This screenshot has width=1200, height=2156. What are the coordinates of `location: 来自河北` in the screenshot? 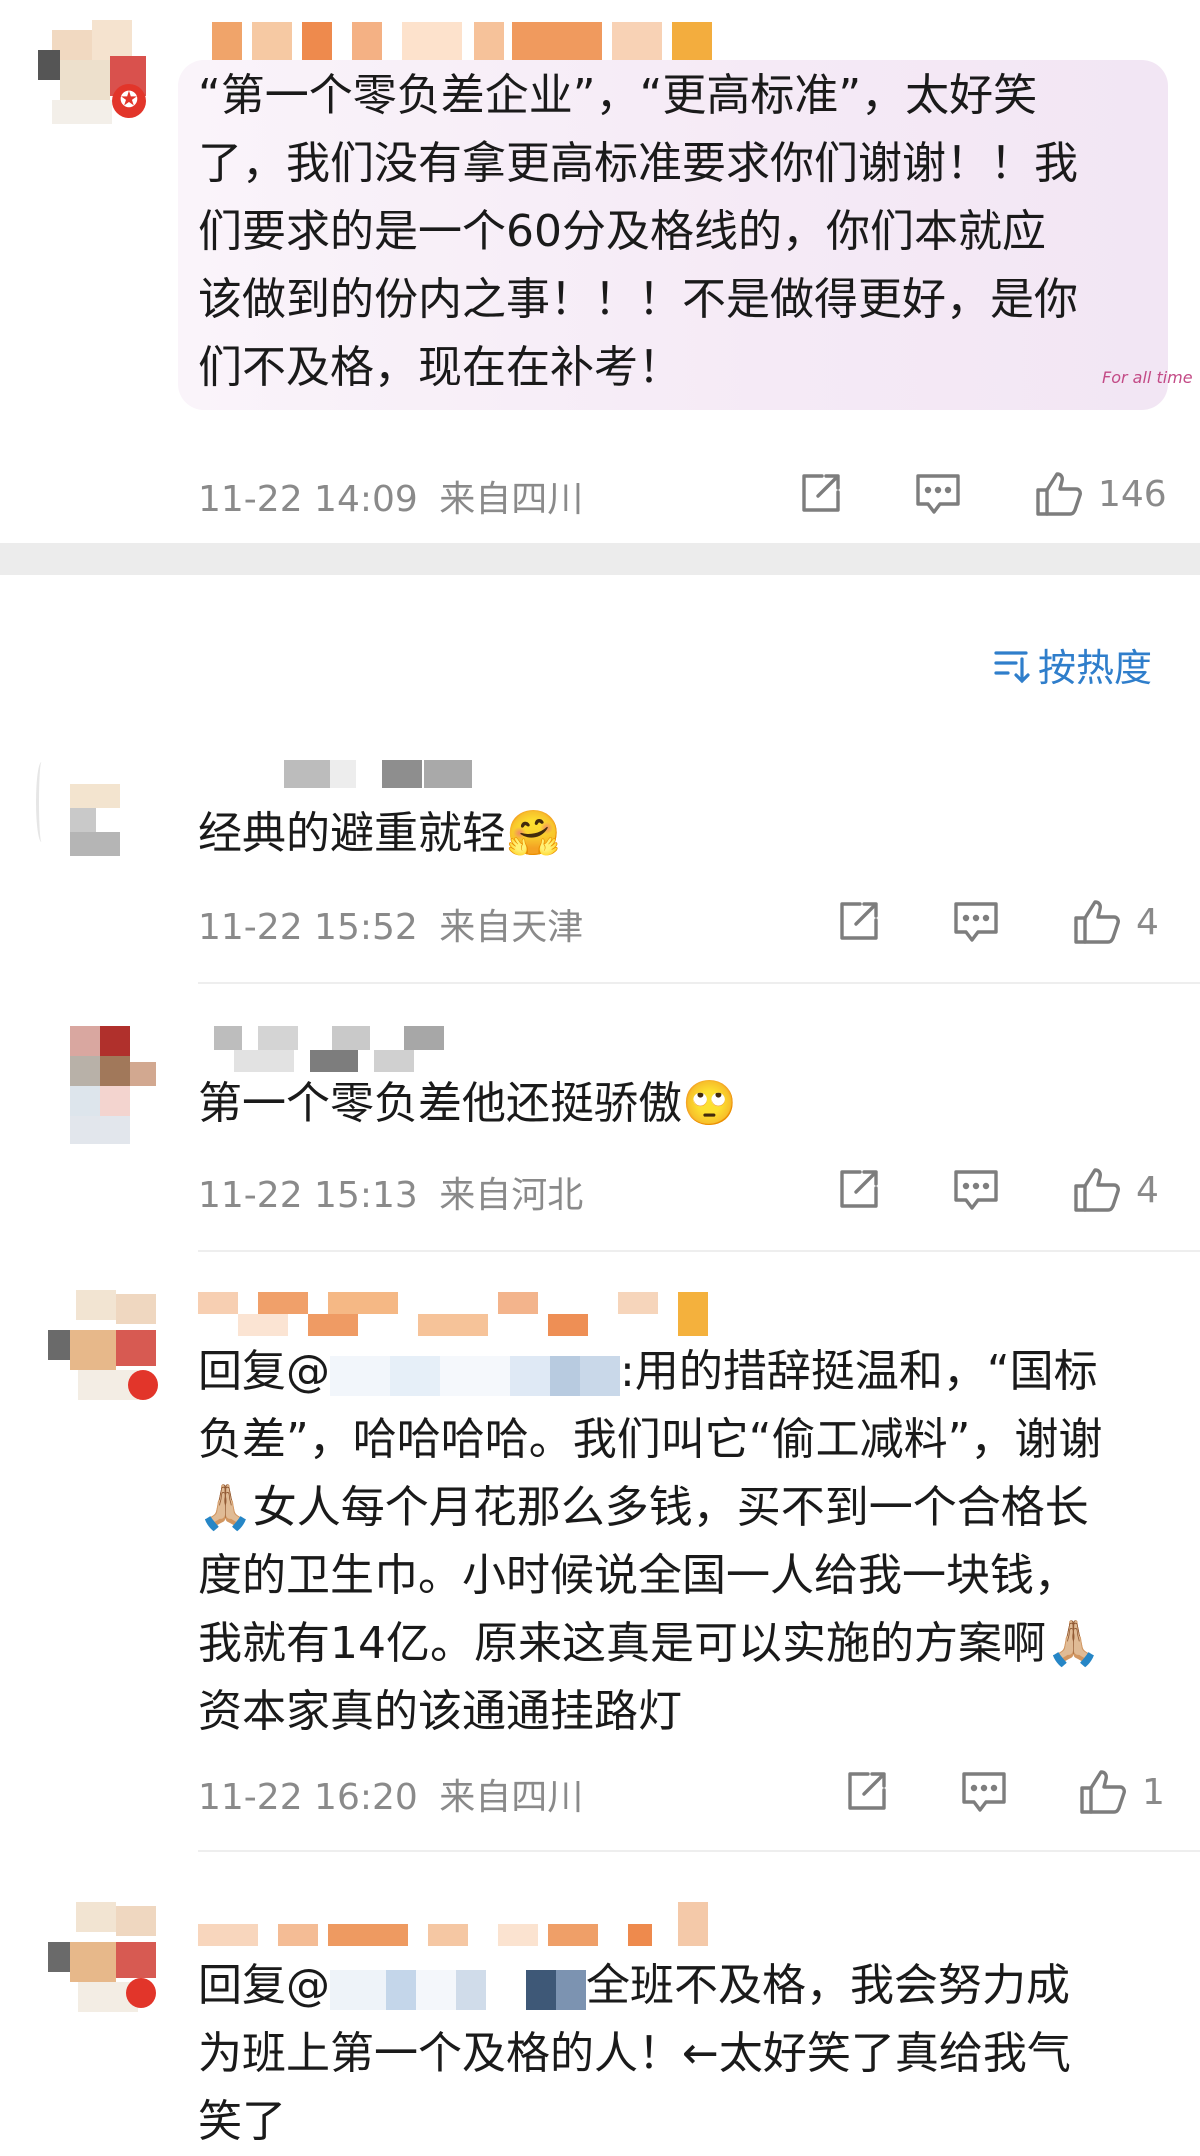 It's located at (511, 1195).